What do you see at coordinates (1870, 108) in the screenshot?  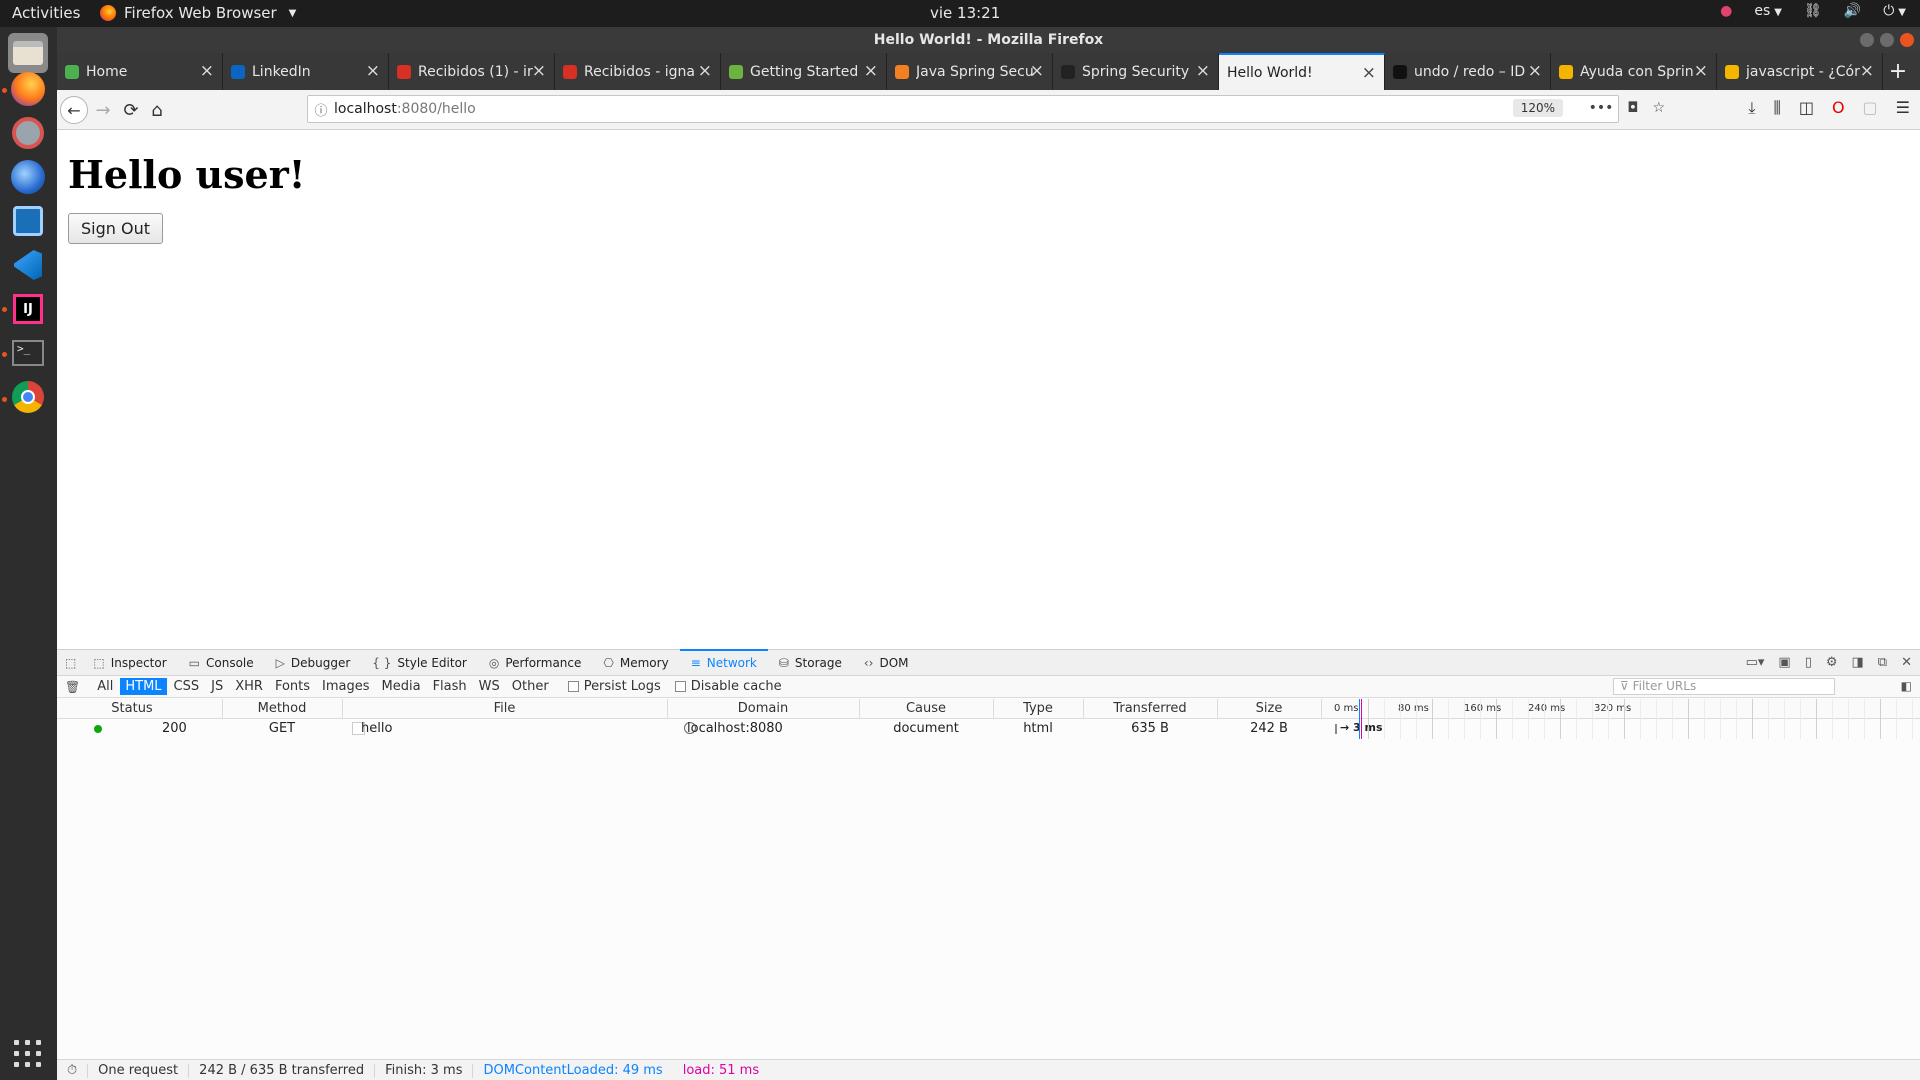 I see `extension-icon: ▢` at bounding box center [1870, 108].